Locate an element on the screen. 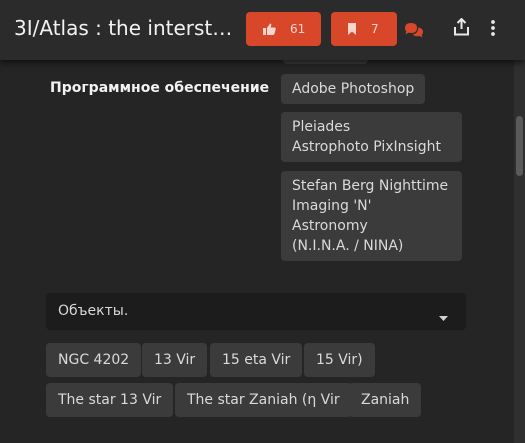  bookmark-icon is located at coordinates (352, 29).